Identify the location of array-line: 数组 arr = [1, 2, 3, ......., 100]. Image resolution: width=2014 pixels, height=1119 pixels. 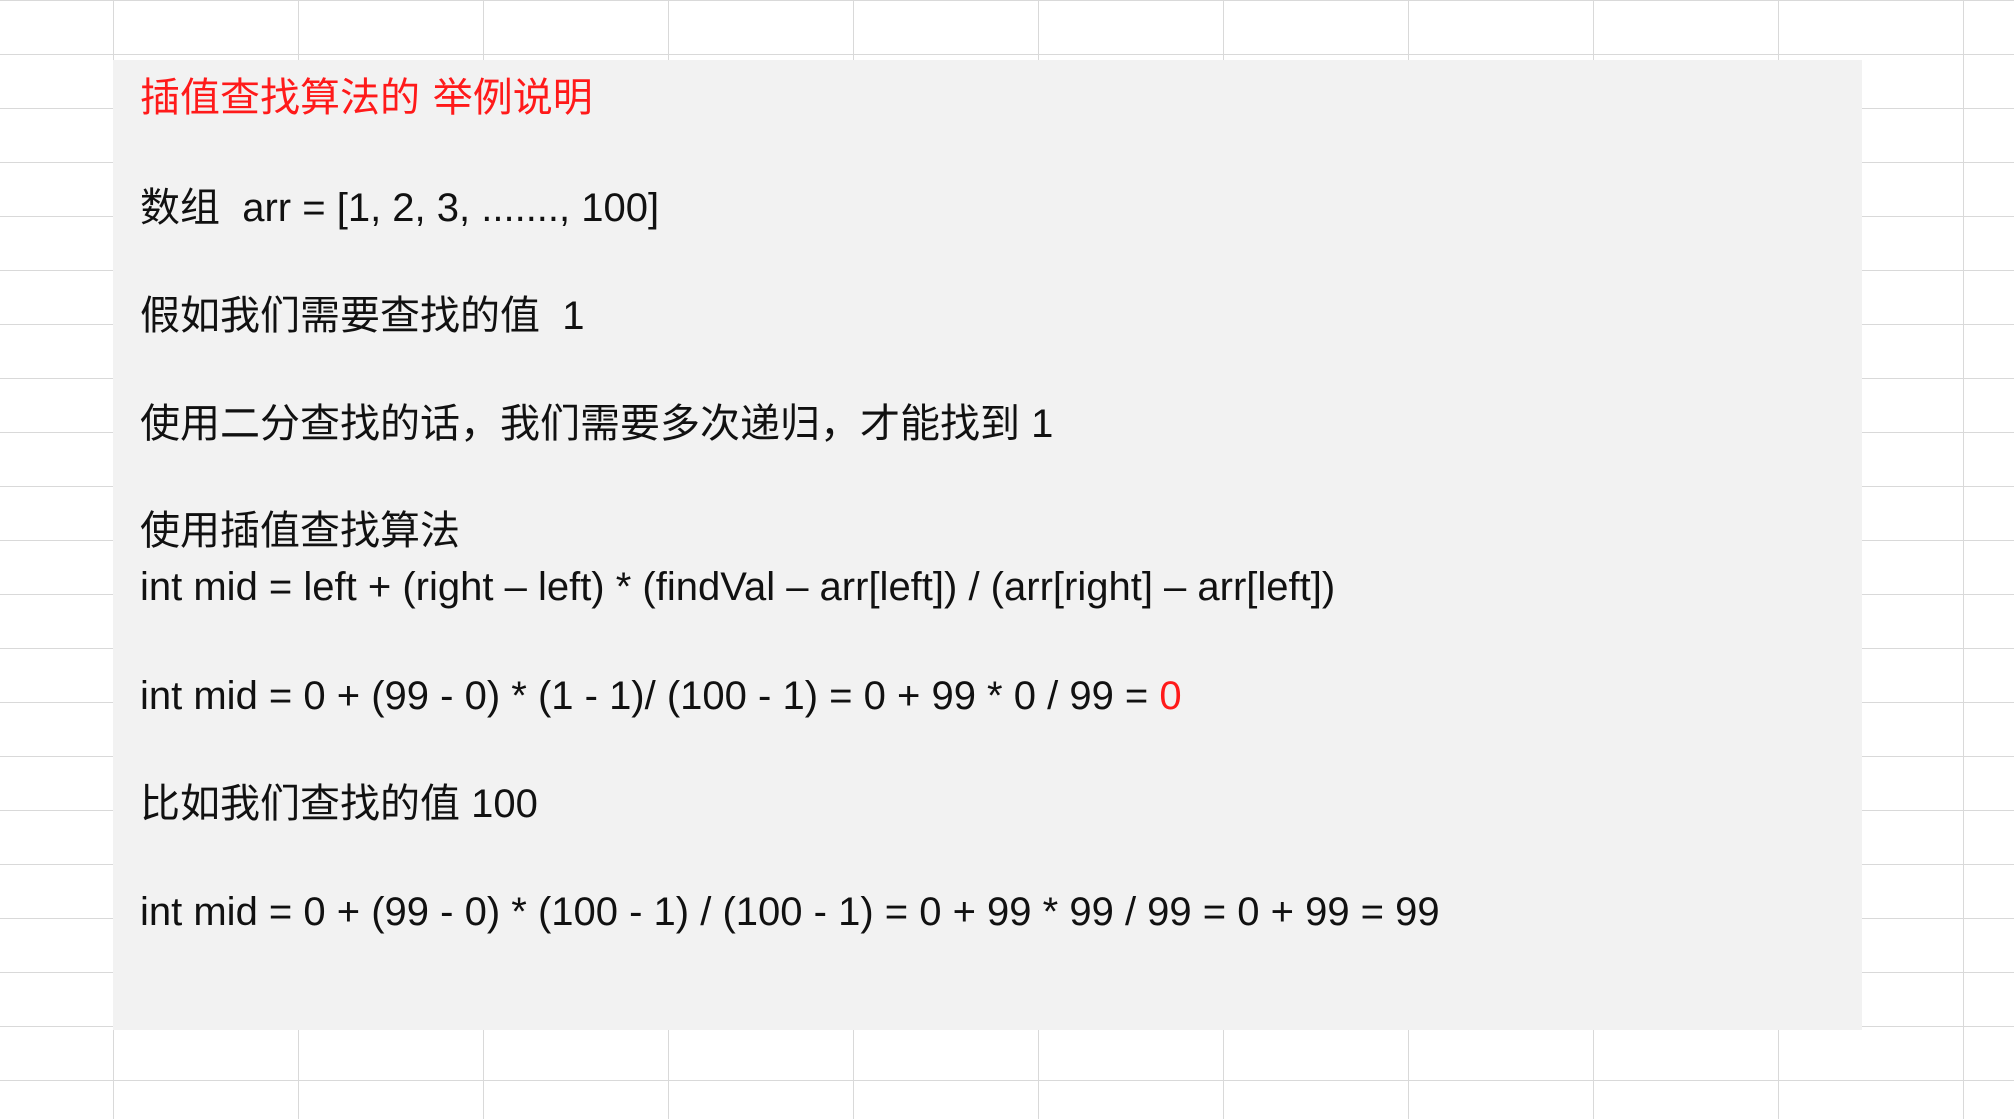
(399, 208).